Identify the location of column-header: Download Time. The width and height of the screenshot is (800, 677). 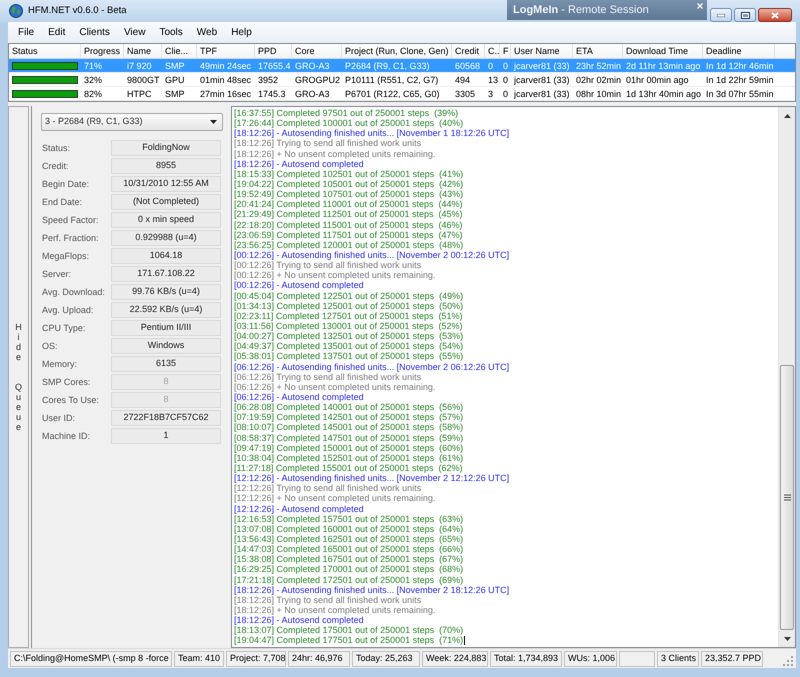
(663, 51).